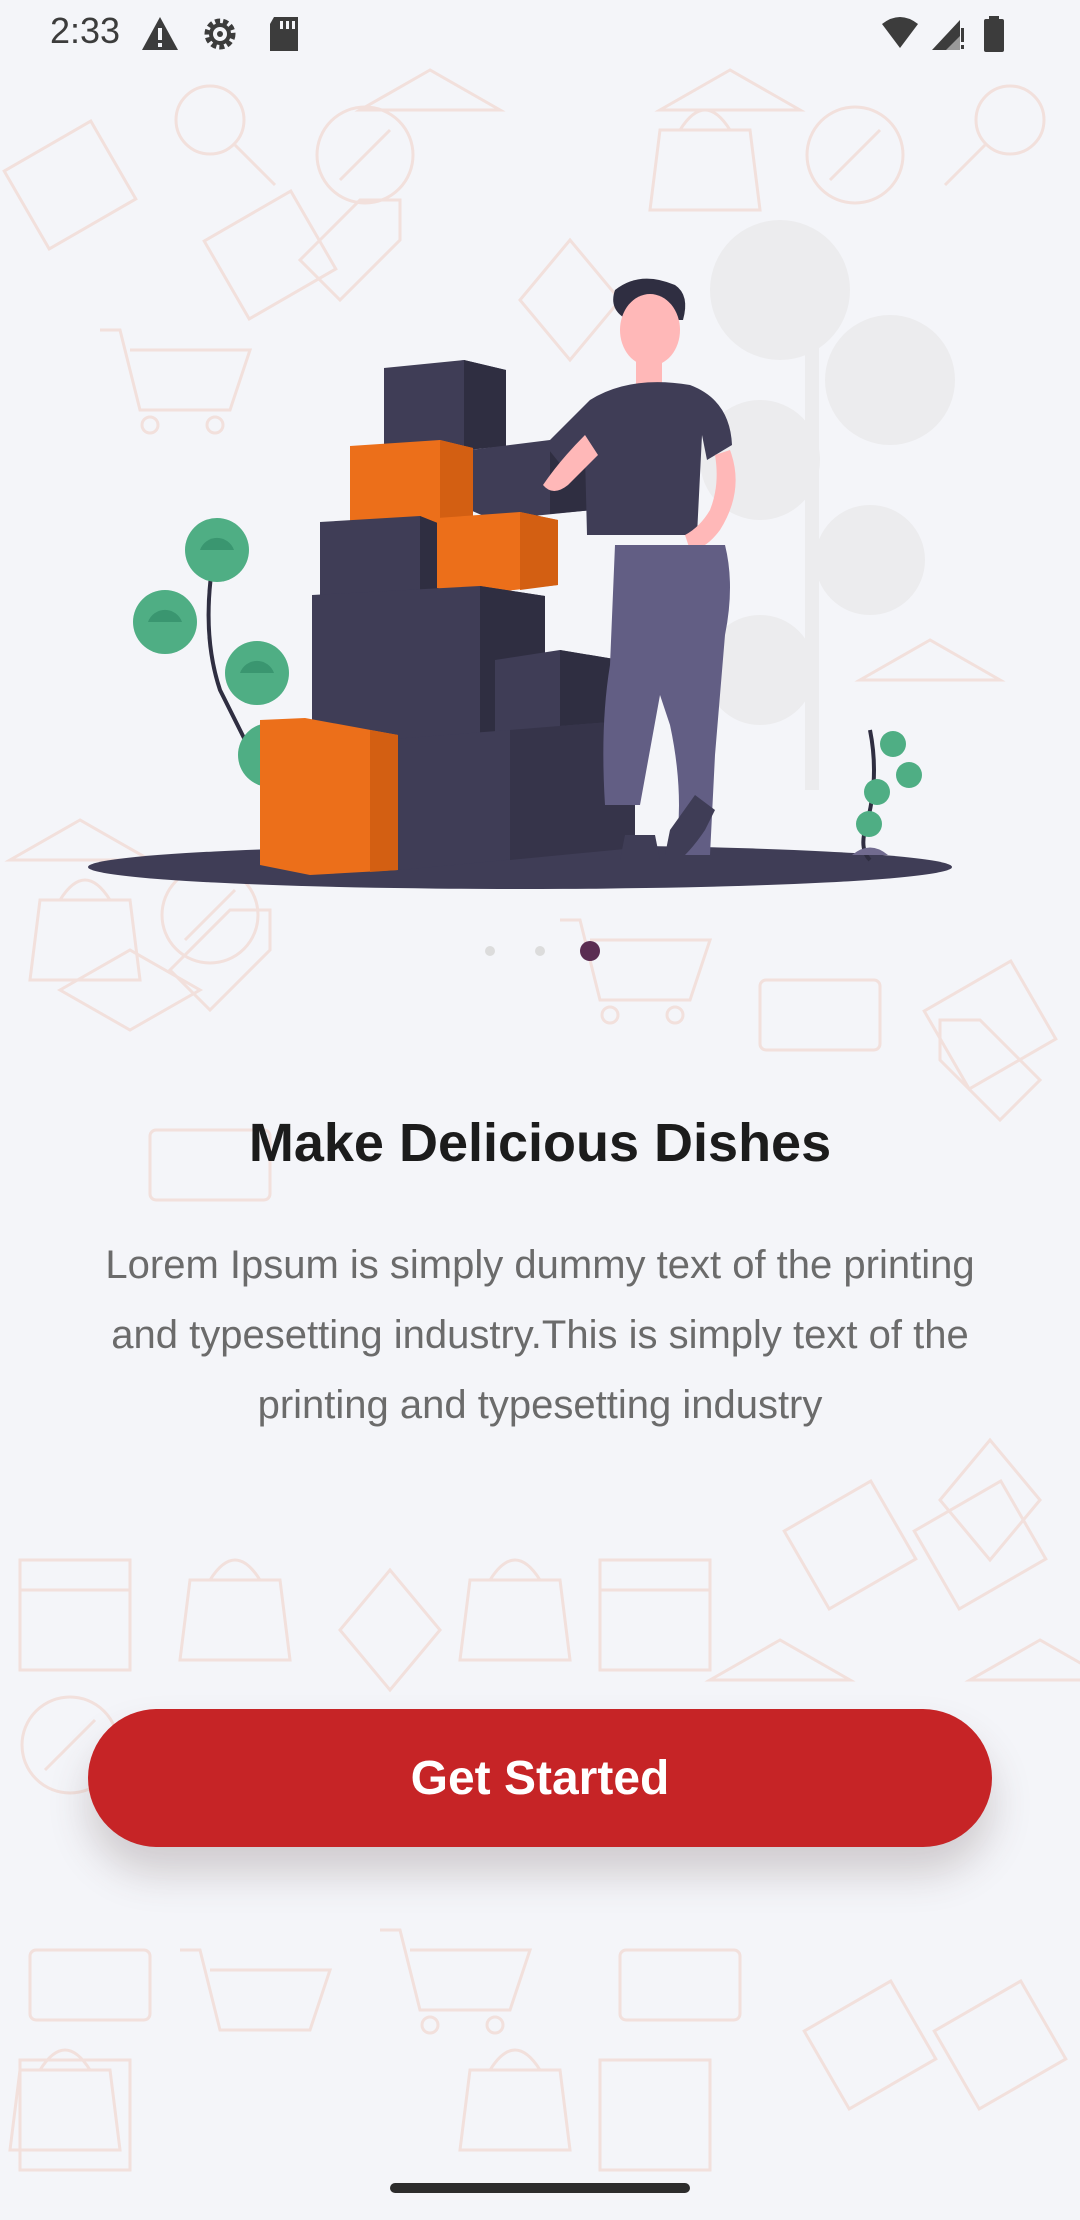 The height and width of the screenshot is (2220, 1080). What do you see at coordinates (85, 30) in the screenshot?
I see `status-time: 2:33` at bounding box center [85, 30].